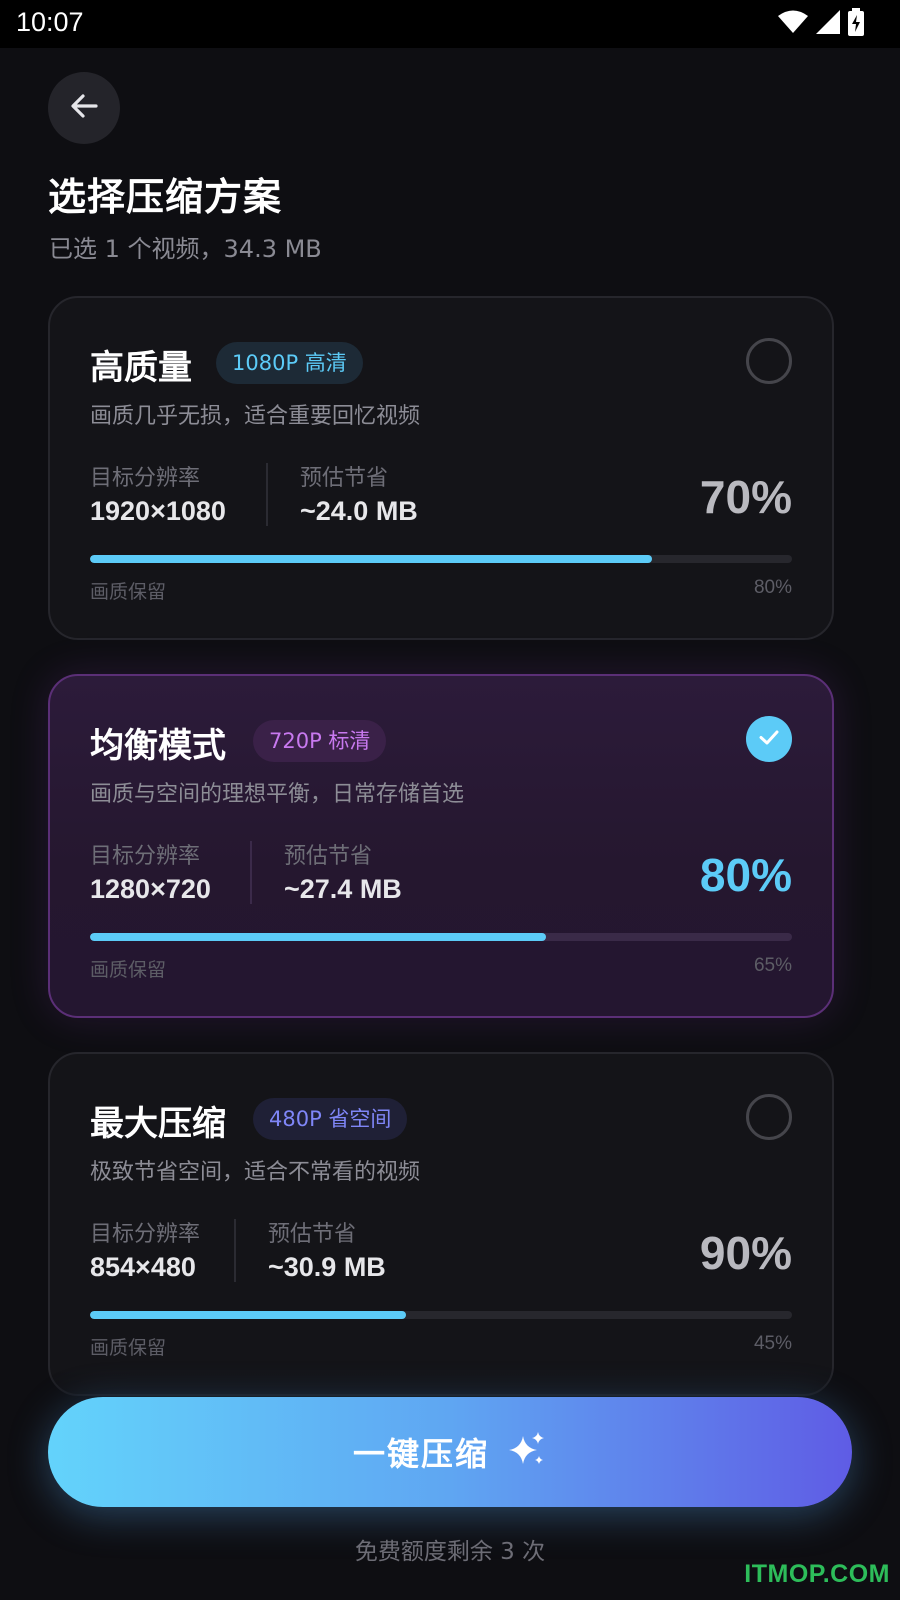 The height and width of the screenshot is (1600, 900). Describe the element at coordinates (745, 497) in the screenshot. I see `compression-percent: 70%` at that location.